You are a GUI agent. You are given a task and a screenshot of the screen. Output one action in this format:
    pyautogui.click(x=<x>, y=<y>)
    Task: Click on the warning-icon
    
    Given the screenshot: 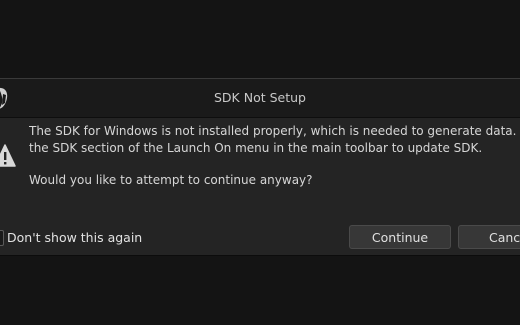 What is the action you would take?
    pyautogui.click(x=8, y=155)
    